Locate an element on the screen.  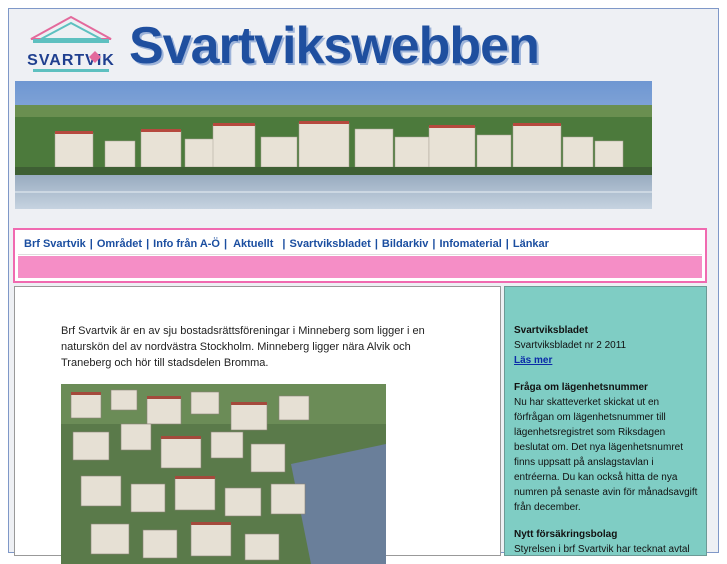
nav-brf-svartvik: Brf Svartvik is located at coordinates (55, 244).